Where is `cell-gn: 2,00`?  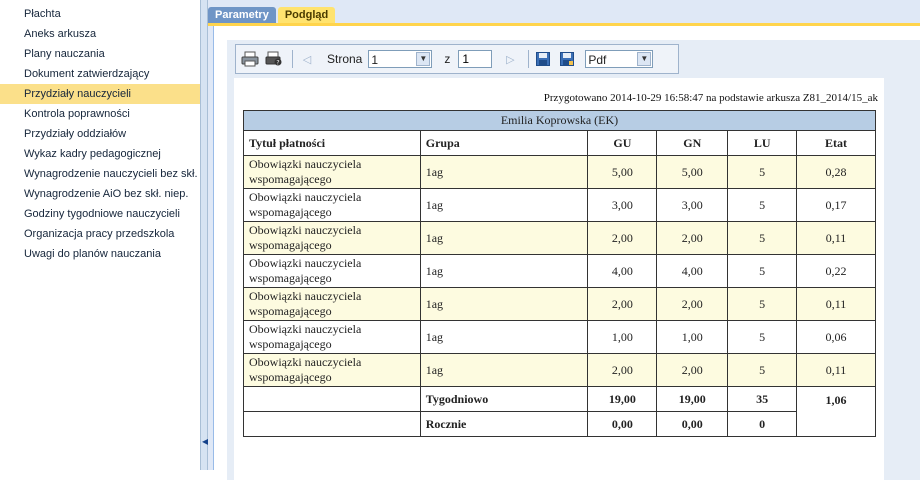
cell-gn: 2,00 is located at coordinates (692, 370).